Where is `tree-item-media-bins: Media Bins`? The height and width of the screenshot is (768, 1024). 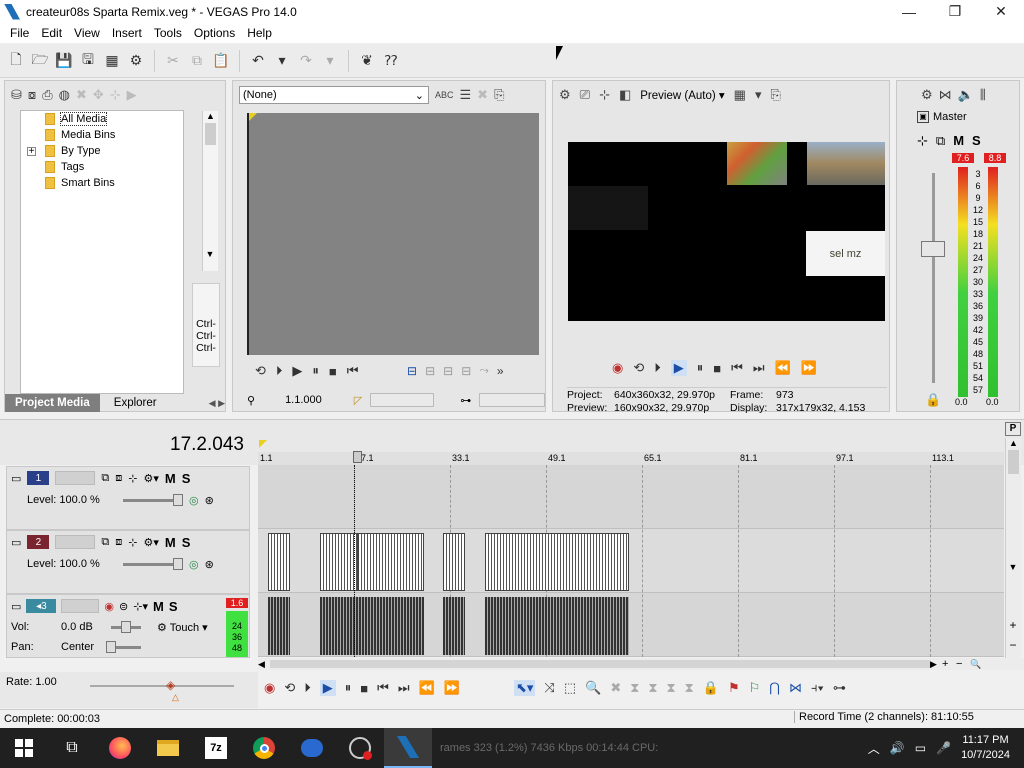 tree-item-media-bins: Media Bins is located at coordinates (102, 135).